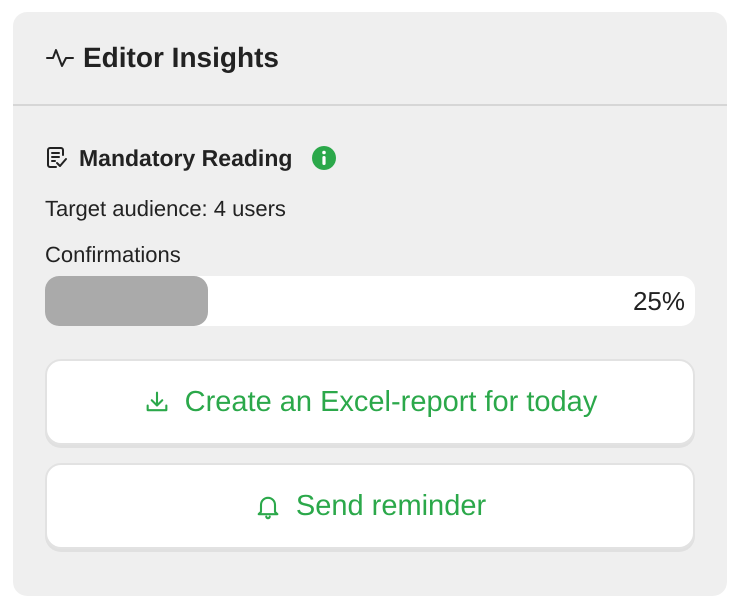  What do you see at coordinates (113, 255) in the screenshot?
I see `progress-label: Confirmations` at bounding box center [113, 255].